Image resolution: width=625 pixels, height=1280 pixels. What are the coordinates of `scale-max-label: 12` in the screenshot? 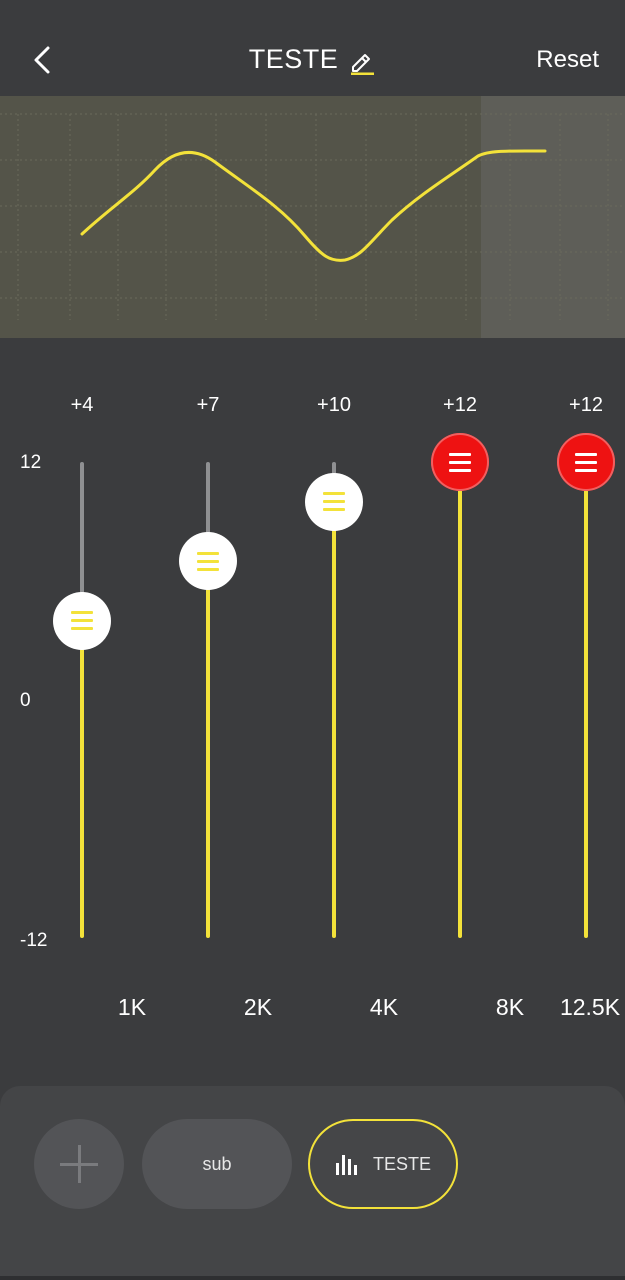 It's located at (31, 462).